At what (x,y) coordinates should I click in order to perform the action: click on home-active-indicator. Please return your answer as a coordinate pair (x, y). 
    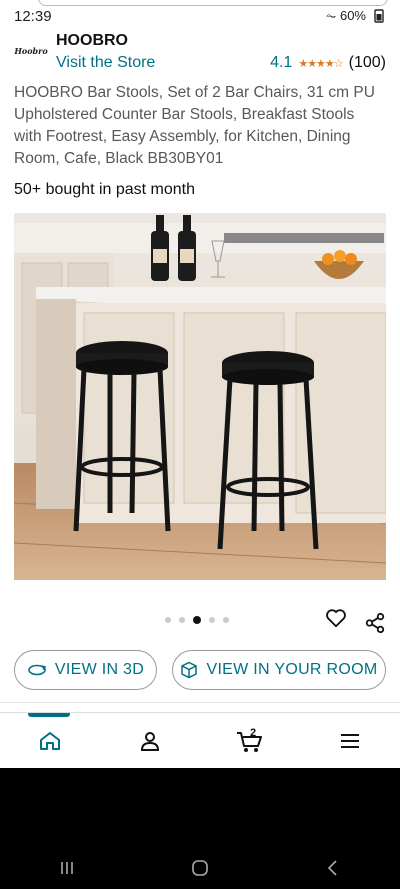
    Looking at the image, I should click on (49, 715).